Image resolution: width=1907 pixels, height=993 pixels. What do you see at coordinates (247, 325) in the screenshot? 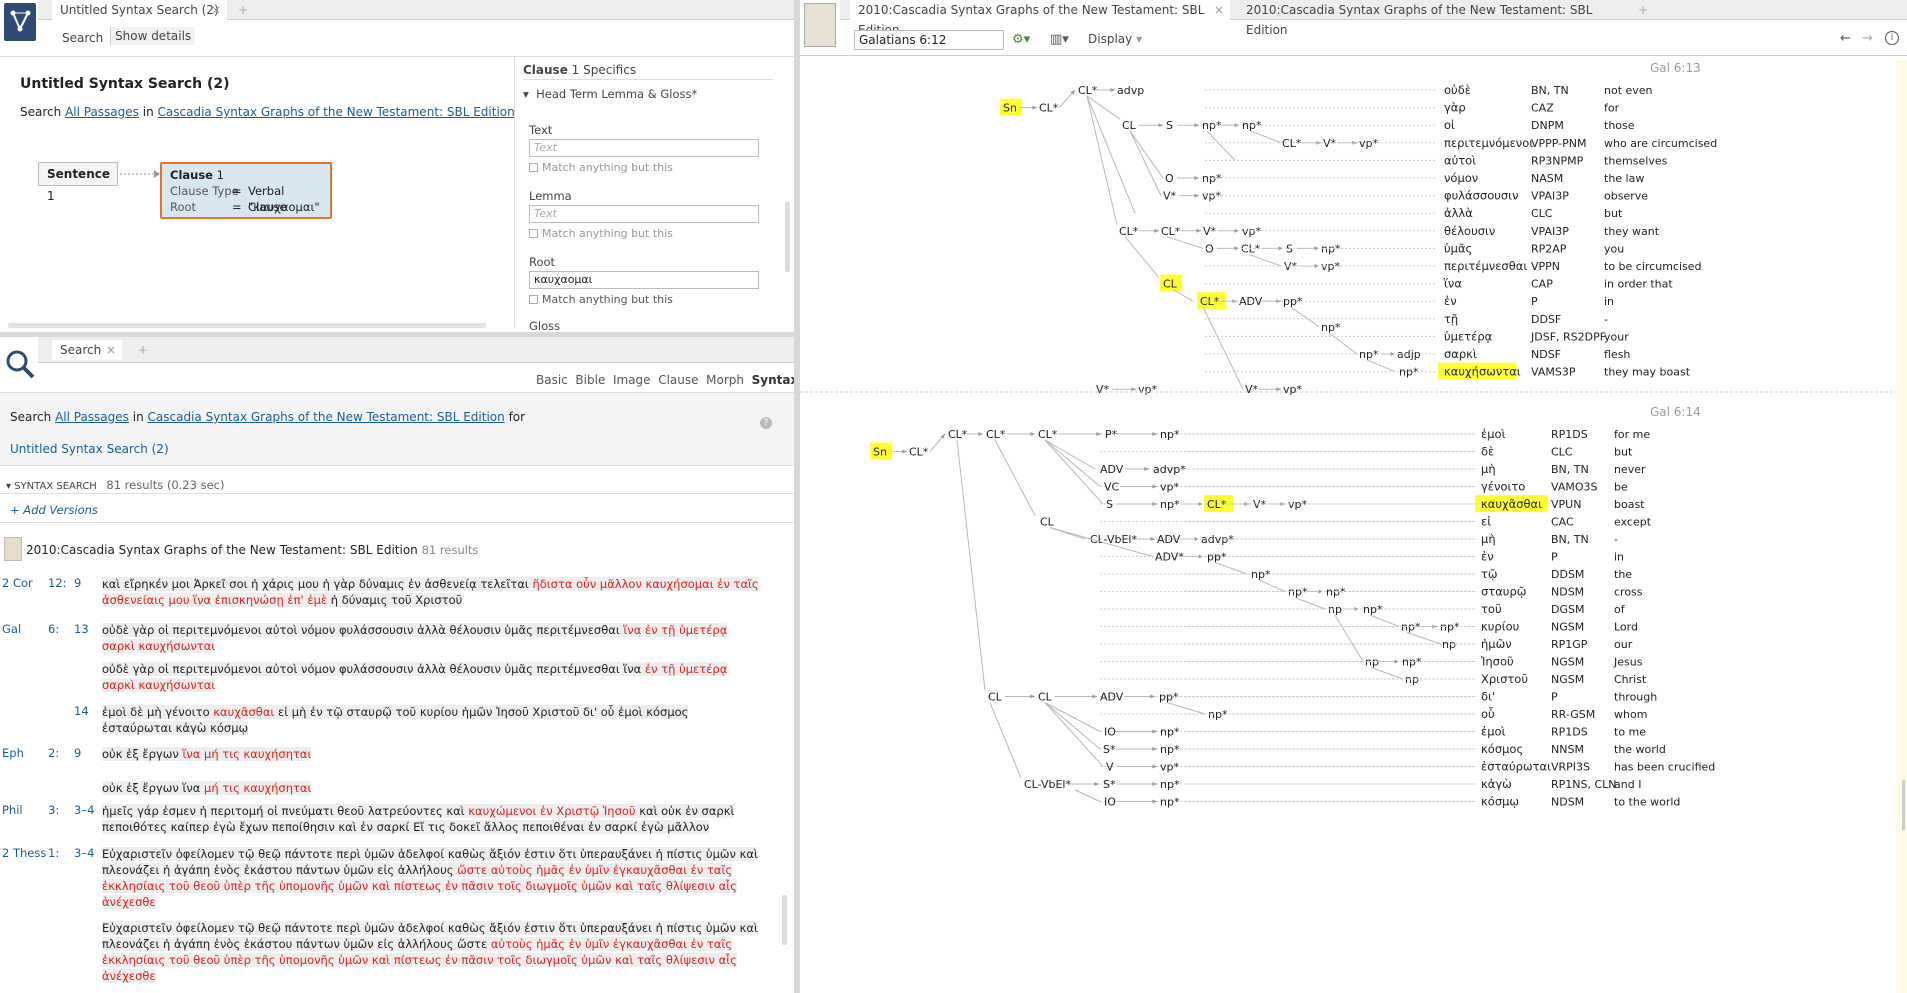
I see `horizontal-scrollbar` at bounding box center [247, 325].